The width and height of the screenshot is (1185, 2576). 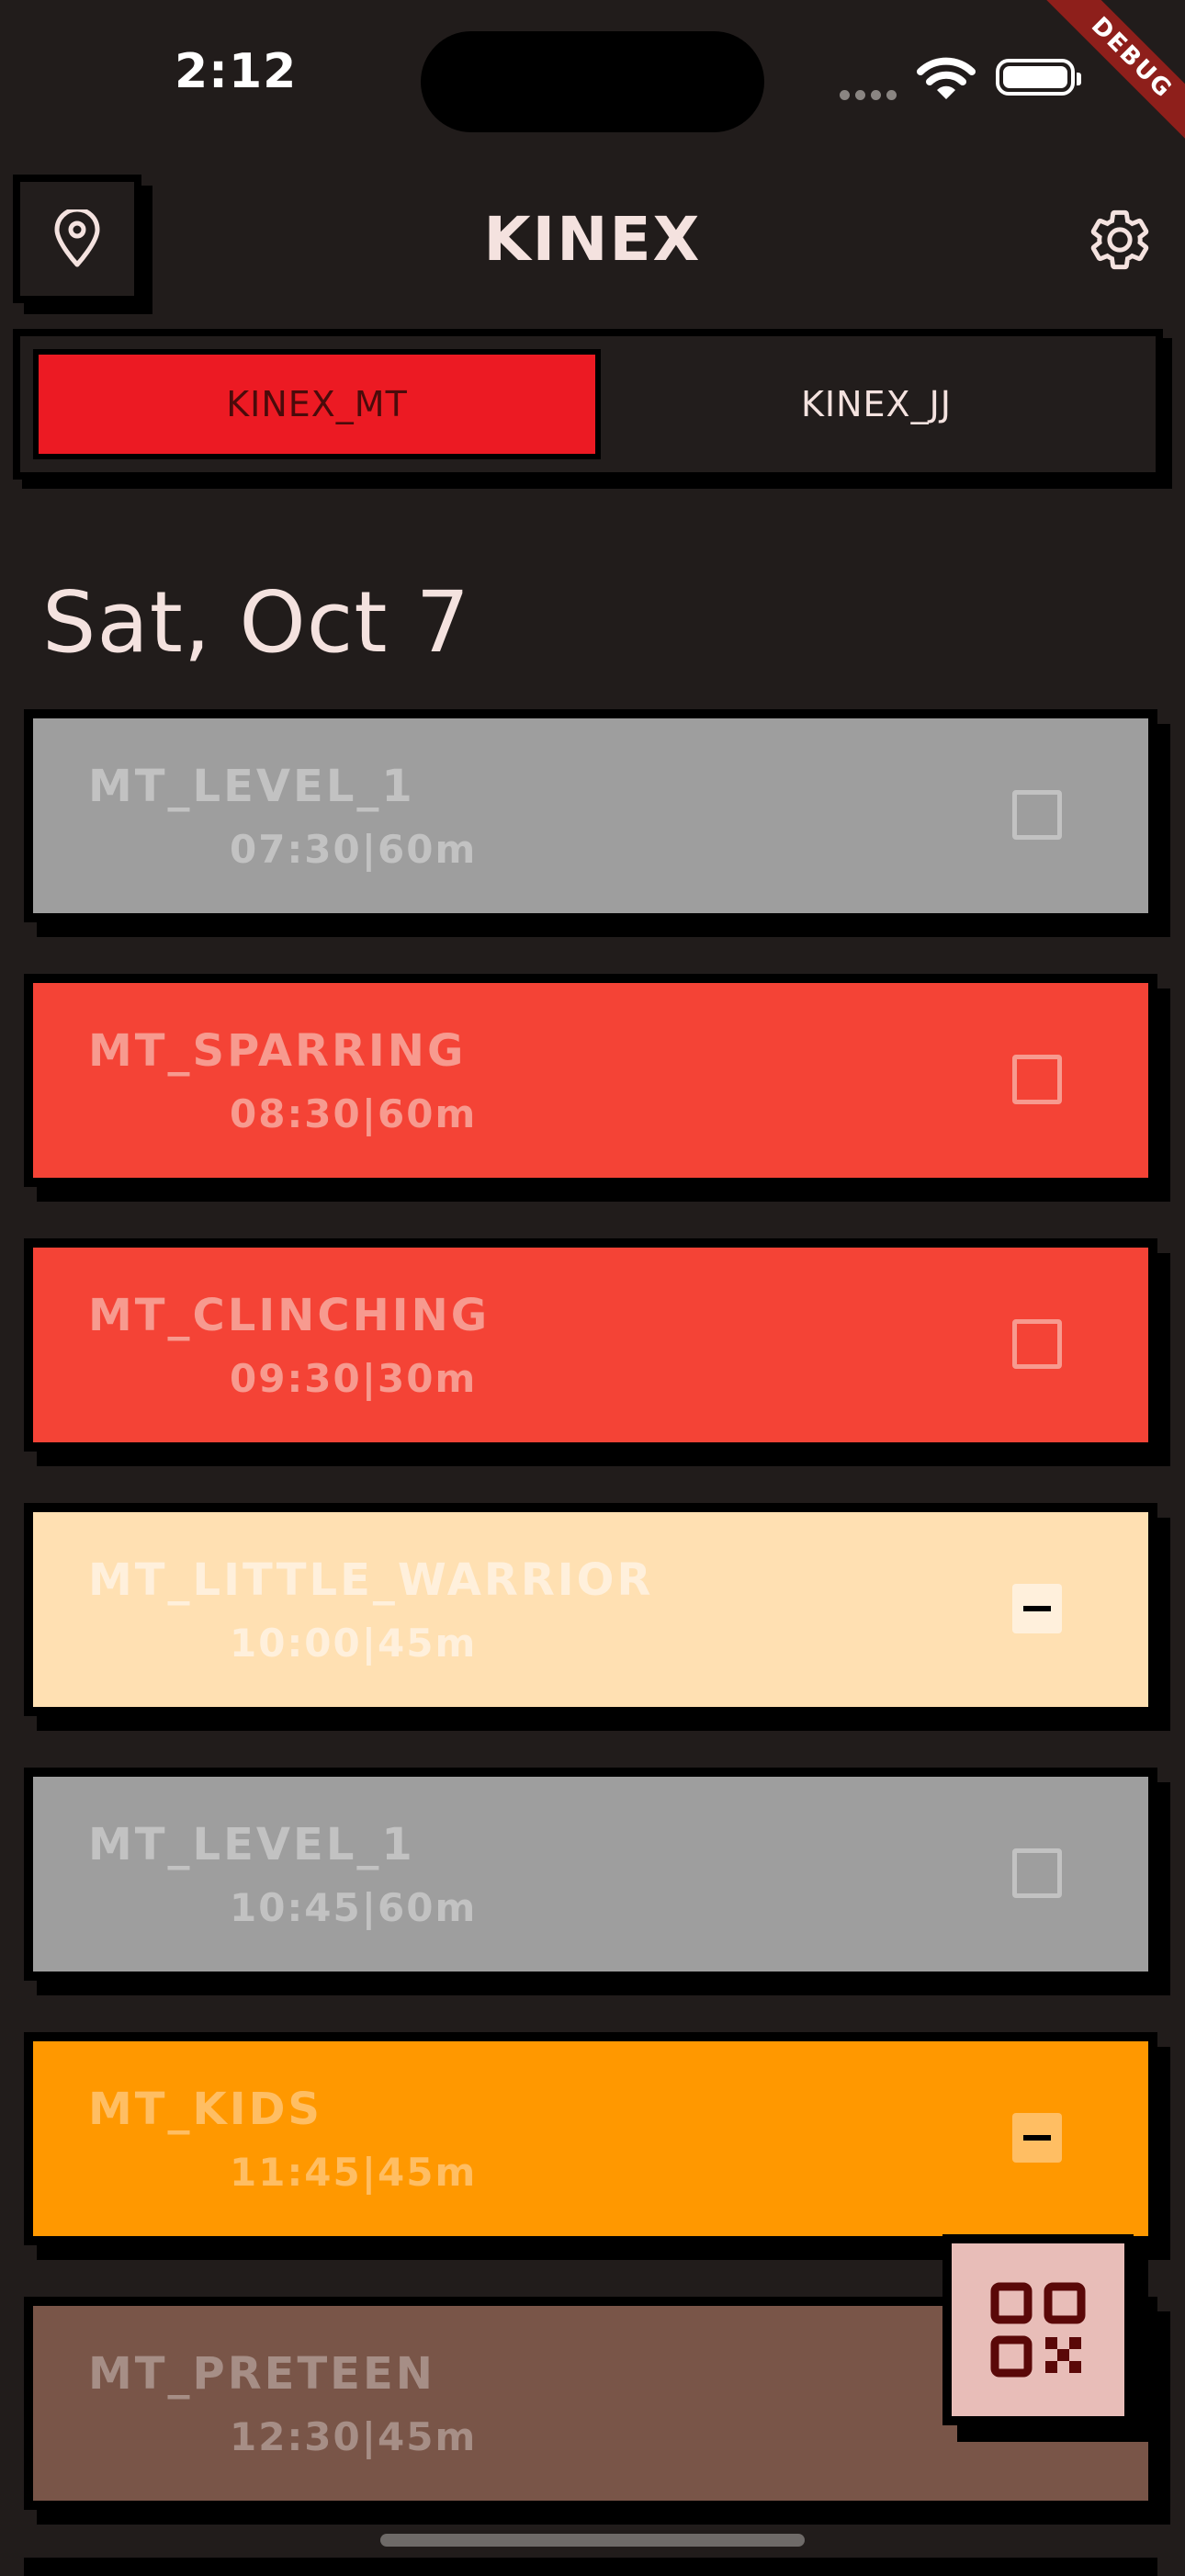 I want to click on class-name: MT_CLINCHING, so click(x=289, y=1315).